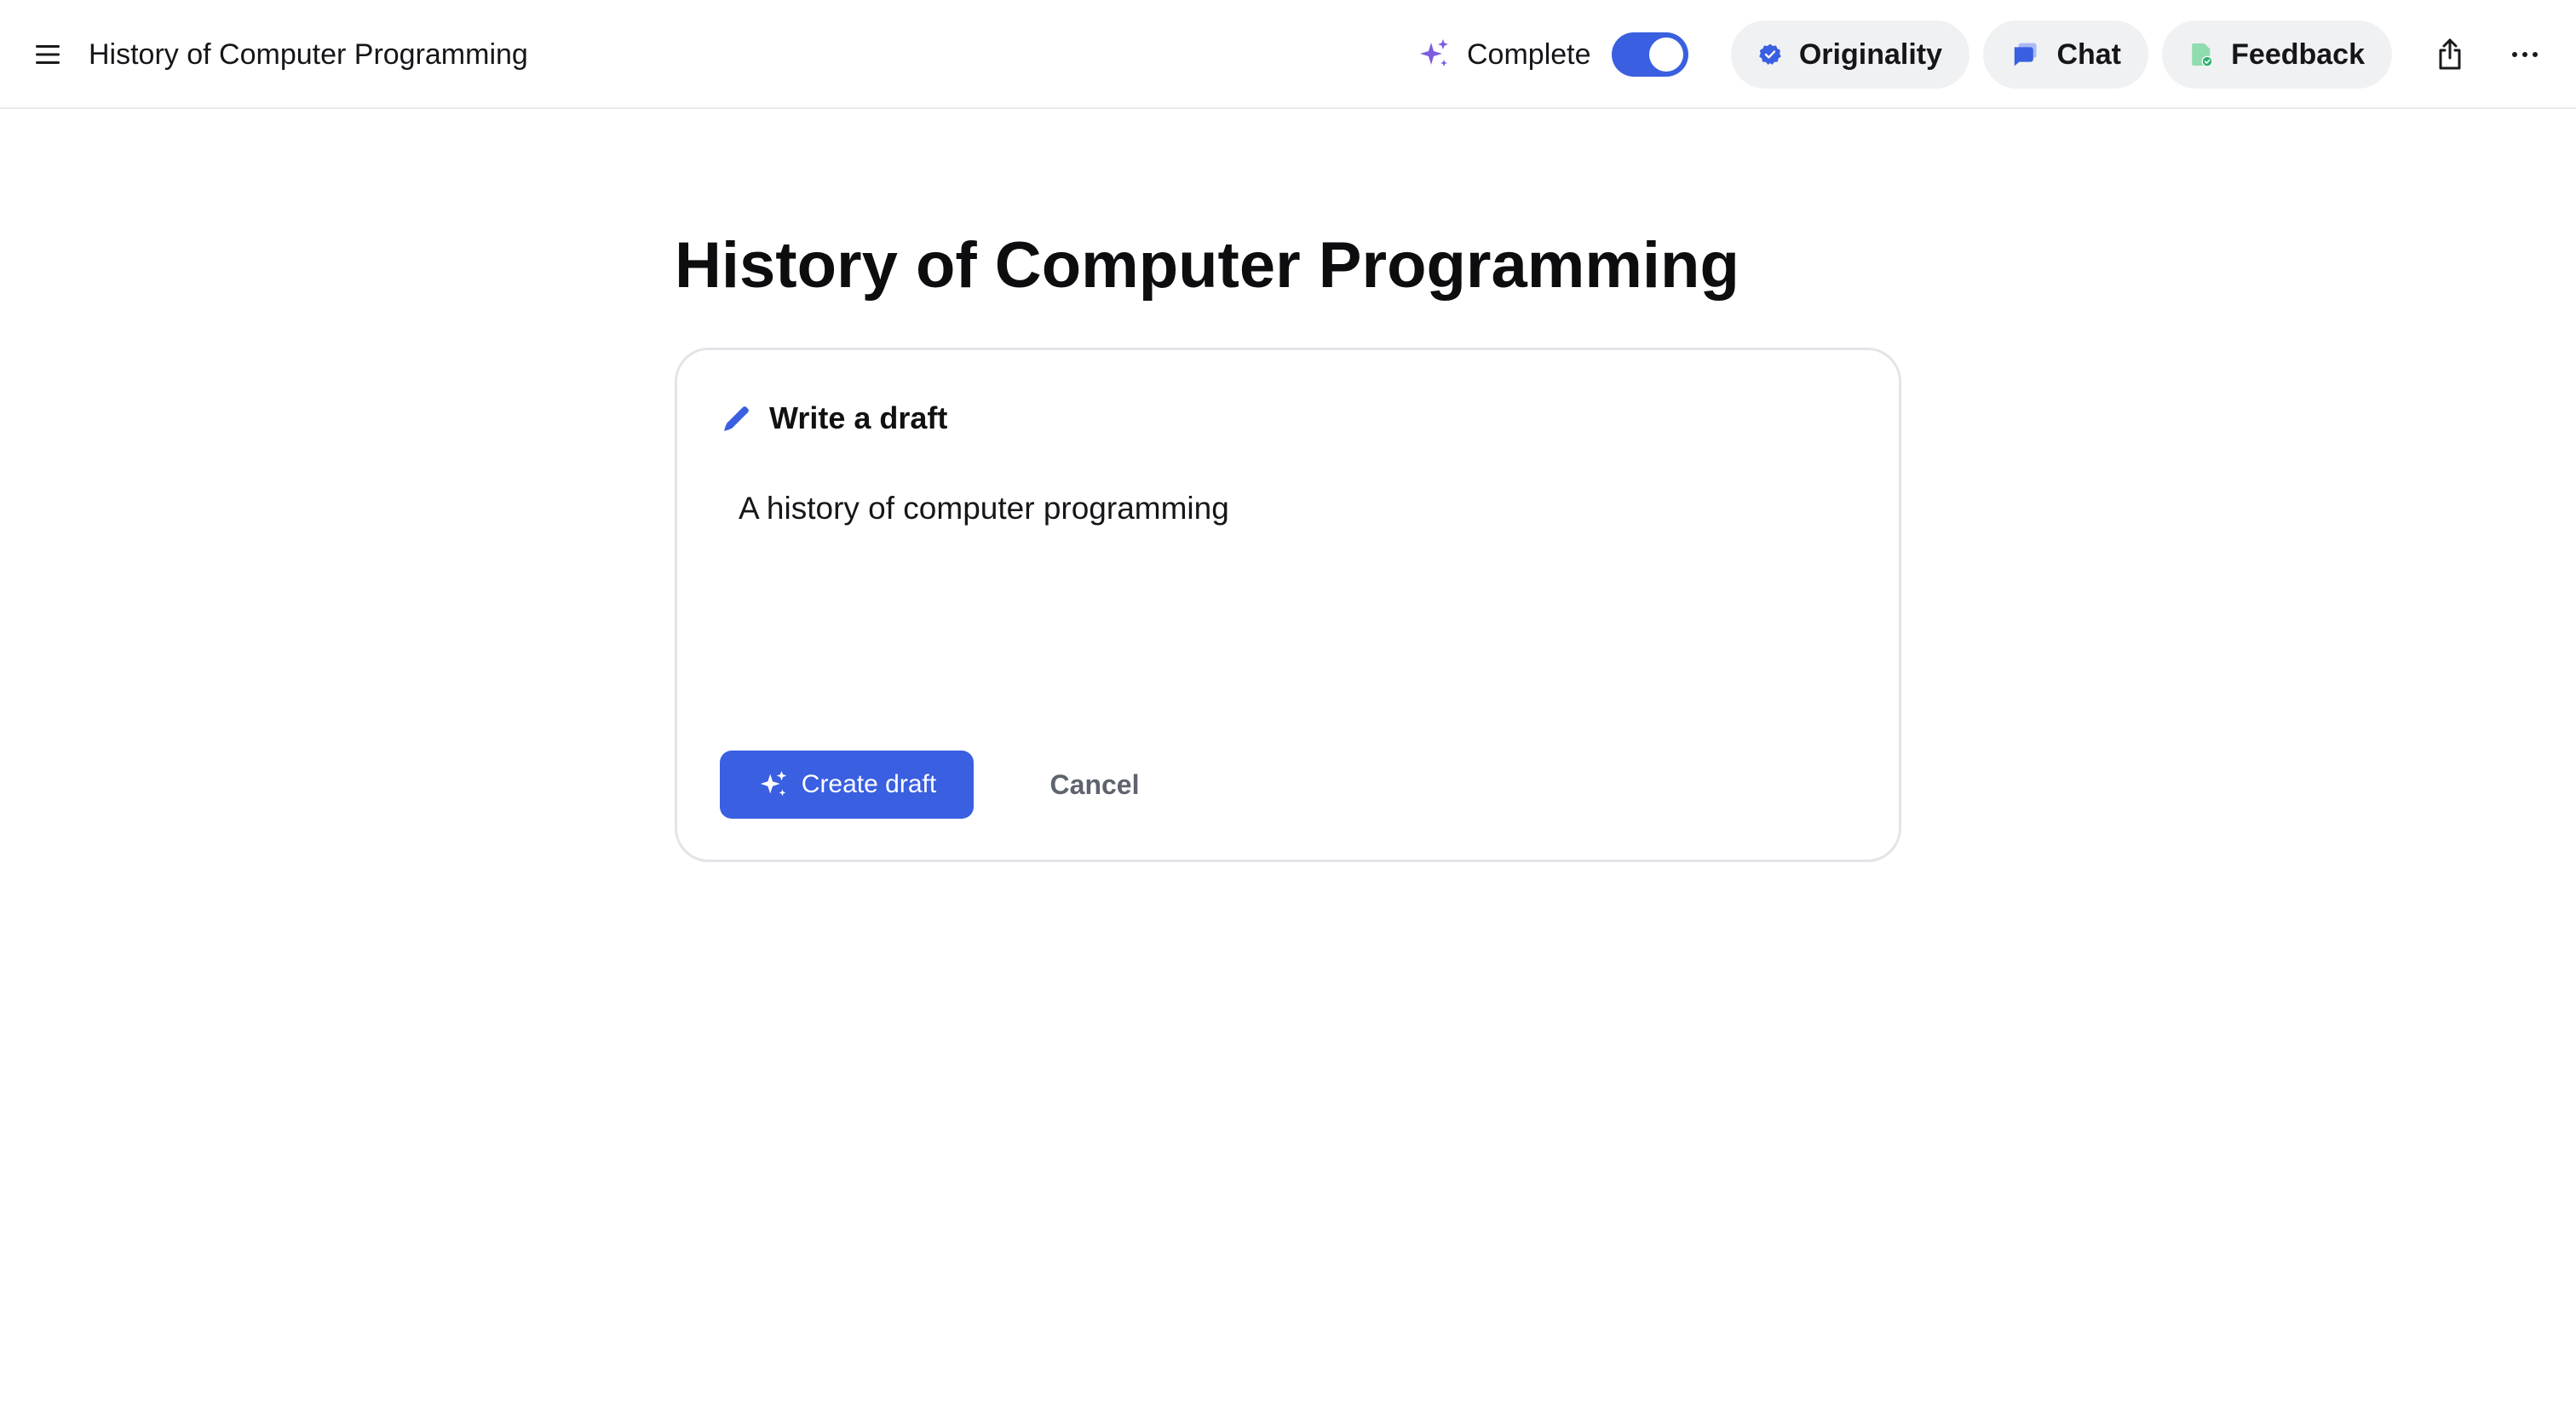 Image resolution: width=2576 pixels, height=1421 pixels. Describe the element at coordinates (1770, 54) in the screenshot. I see `verified-badge-icon` at that location.